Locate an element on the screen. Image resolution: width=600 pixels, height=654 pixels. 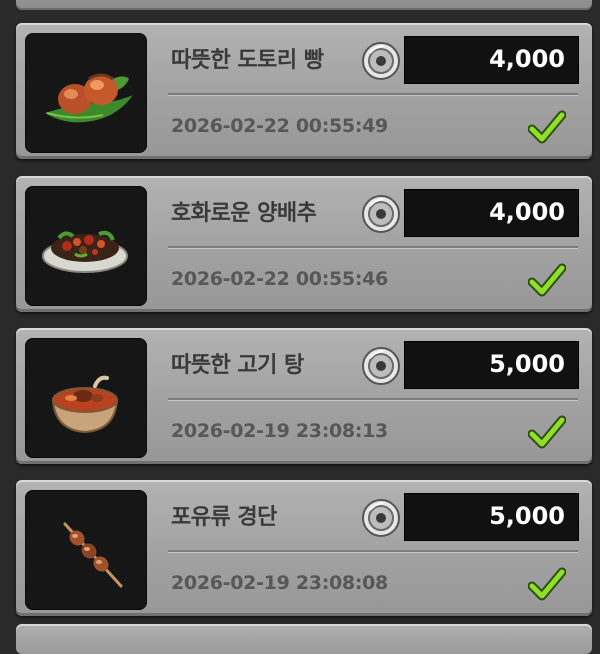
purchase-date: 2026-02-22 00:55:46 is located at coordinates (279, 279).